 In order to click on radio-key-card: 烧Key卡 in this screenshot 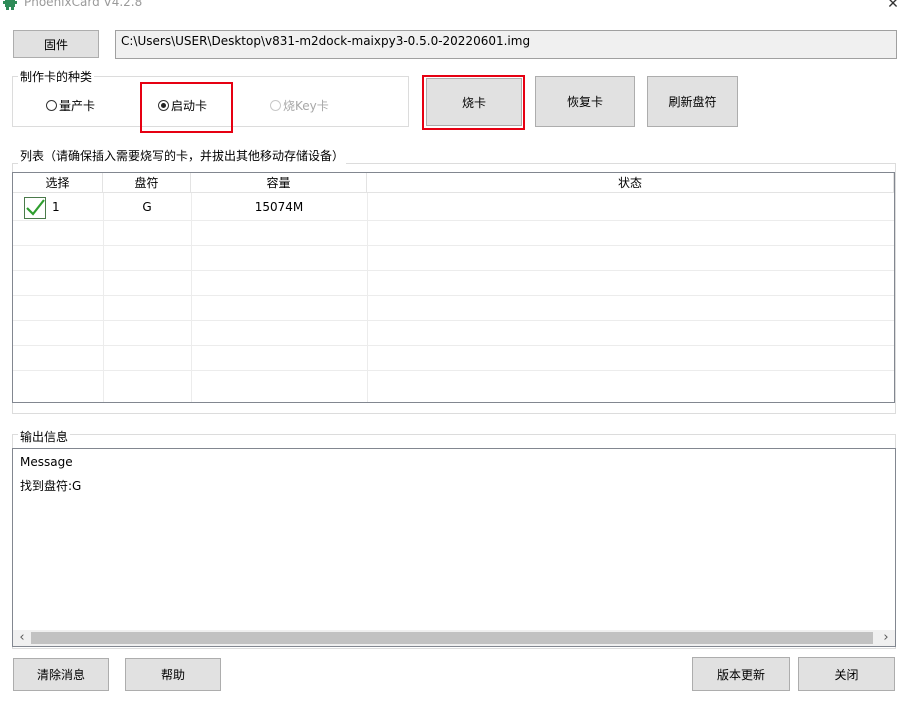, I will do `click(299, 105)`.